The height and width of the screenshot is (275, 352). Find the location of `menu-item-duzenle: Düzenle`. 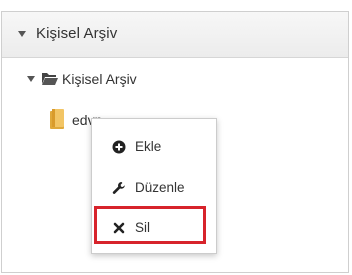

menu-item-duzenle: Düzenle is located at coordinates (154, 188).